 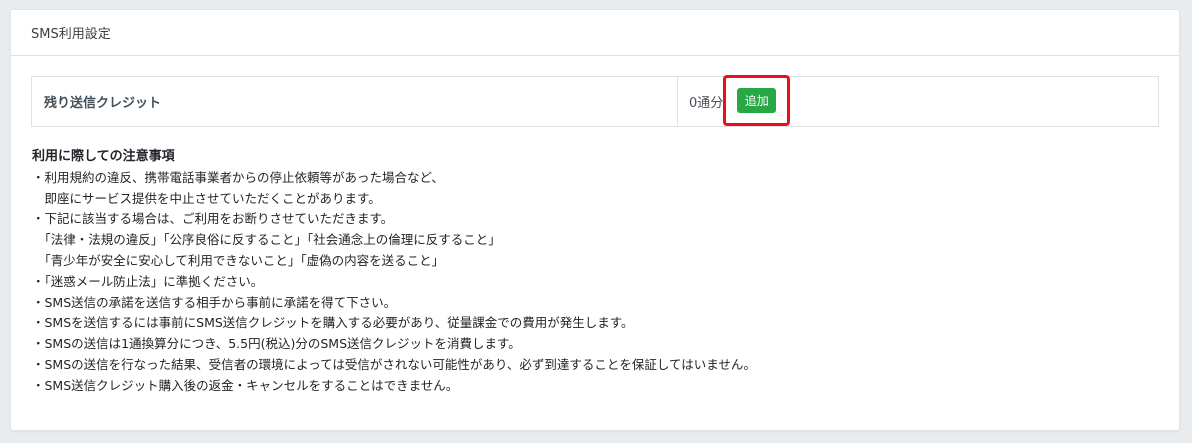 I want to click on notes-line: 「法律・法規の違反」「公序良俗に反すること」「社会通念上の倫理に反すること」, so click(x=266, y=240).